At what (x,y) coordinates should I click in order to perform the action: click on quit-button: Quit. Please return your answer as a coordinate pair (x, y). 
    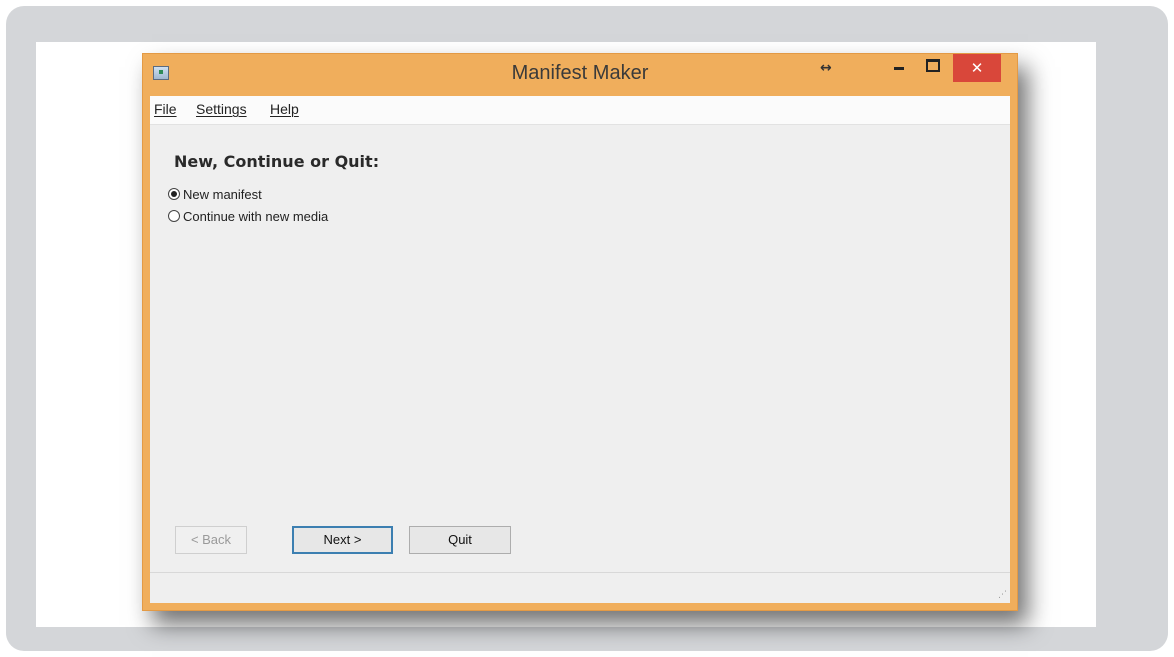
    Looking at the image, I should click on (460, 540).